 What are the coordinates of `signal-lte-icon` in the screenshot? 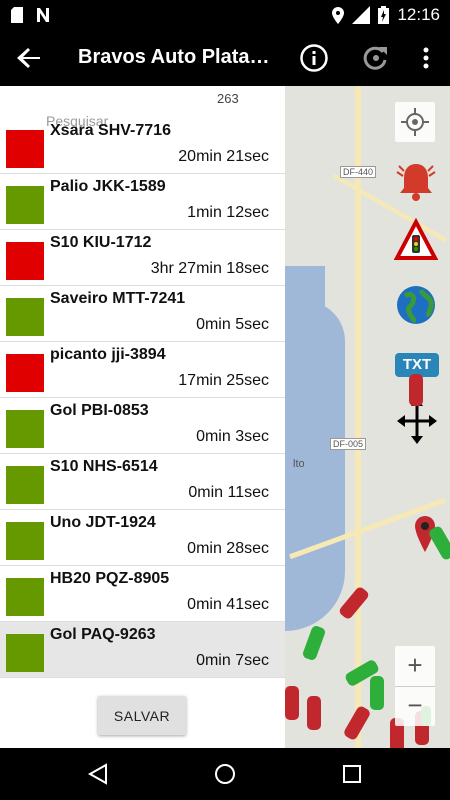 It's located at (361, 15).